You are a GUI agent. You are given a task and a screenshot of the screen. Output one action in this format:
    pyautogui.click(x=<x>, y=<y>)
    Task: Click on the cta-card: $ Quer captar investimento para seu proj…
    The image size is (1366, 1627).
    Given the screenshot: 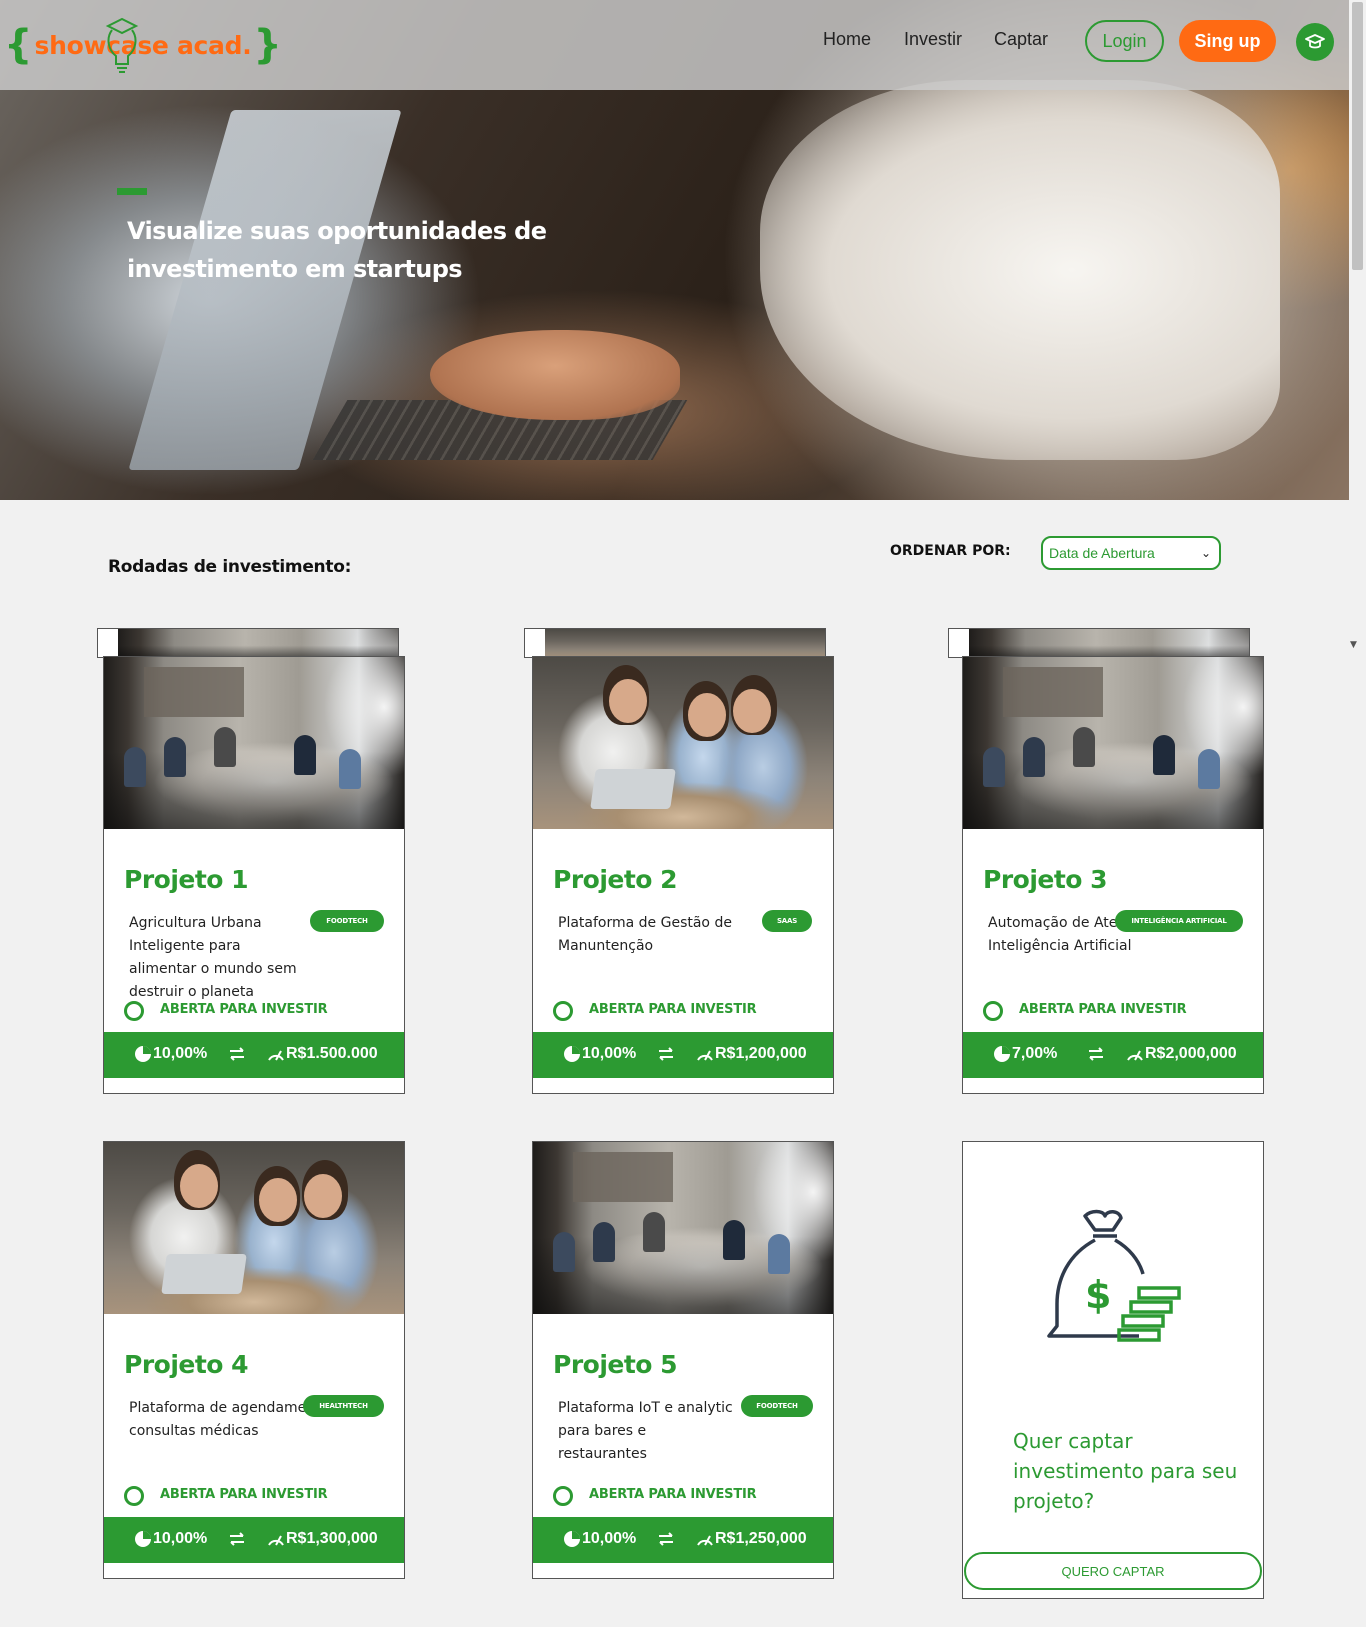 What is the action you would take?
    pyautogui.click(x=1113, y=1370)
    